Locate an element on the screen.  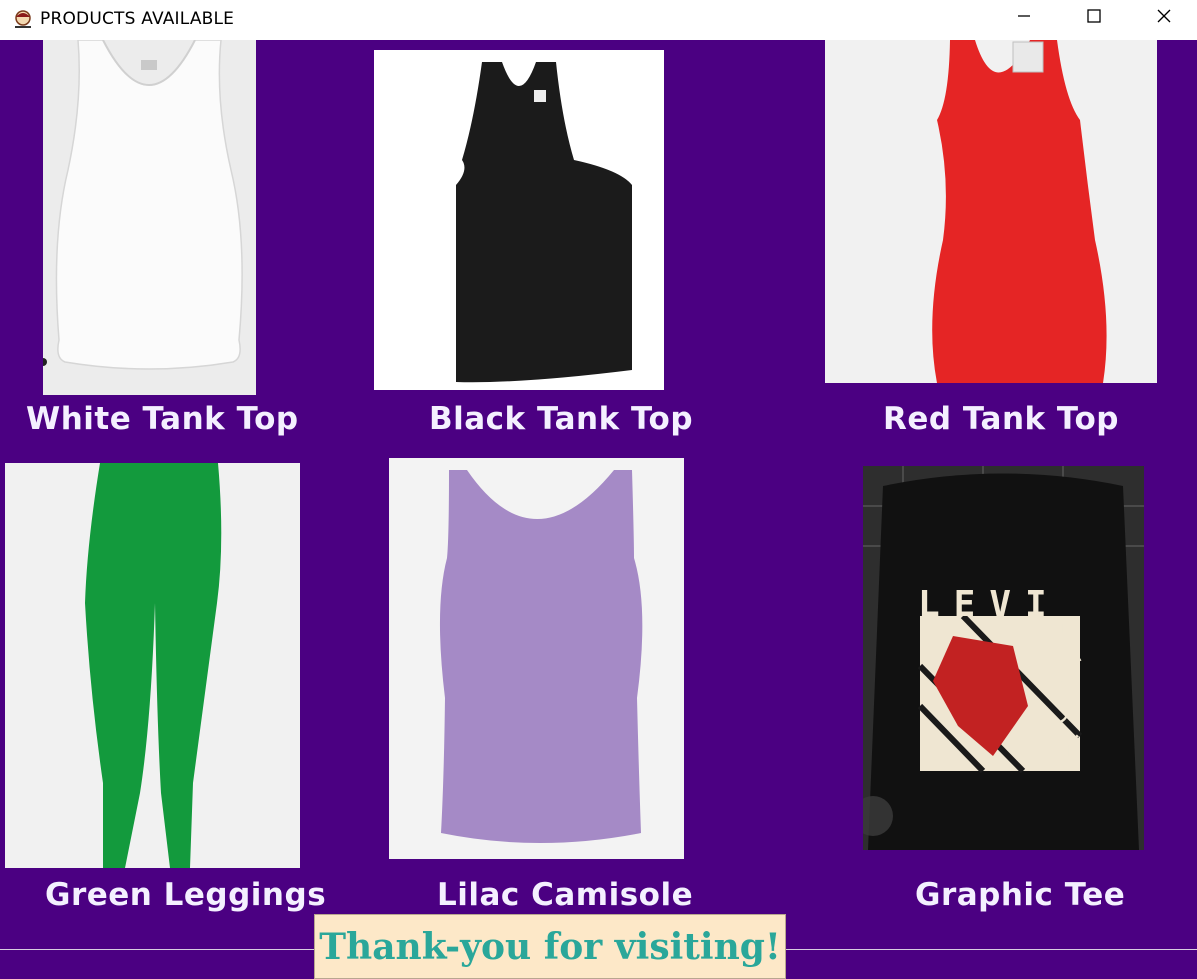
red-tank-top-image is located at coordinates (991, 211).